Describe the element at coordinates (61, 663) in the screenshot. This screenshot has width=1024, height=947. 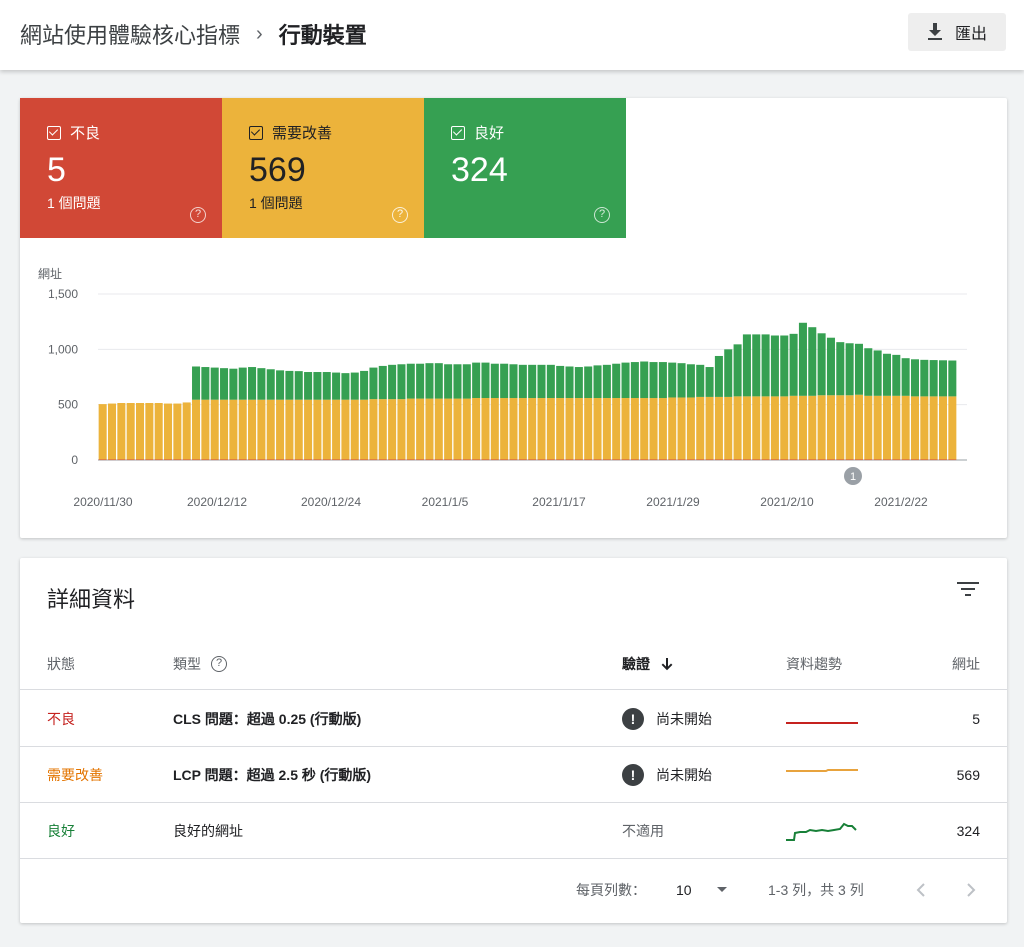
I see `col-header-status: 狀態` at that location.